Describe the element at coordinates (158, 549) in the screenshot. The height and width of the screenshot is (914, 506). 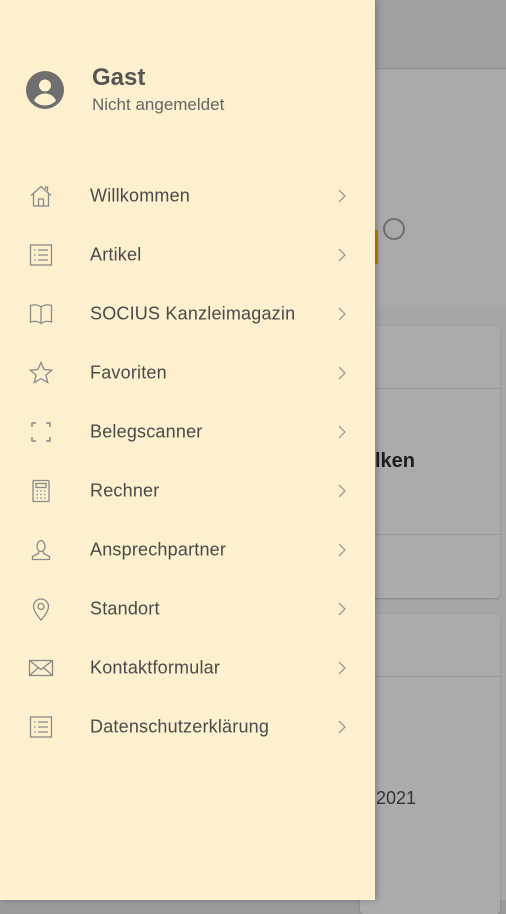
I see `menu-label: Ansprechpartner` at that location.